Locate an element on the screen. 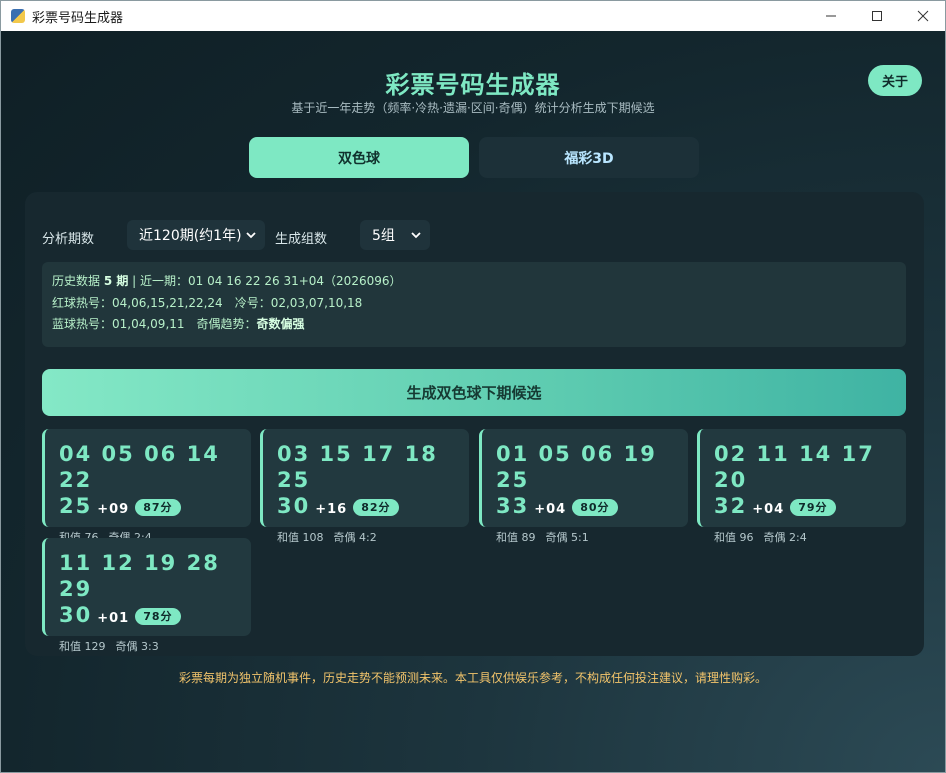  tab-3d: 福彩3D is located at coordinates (589, 157).